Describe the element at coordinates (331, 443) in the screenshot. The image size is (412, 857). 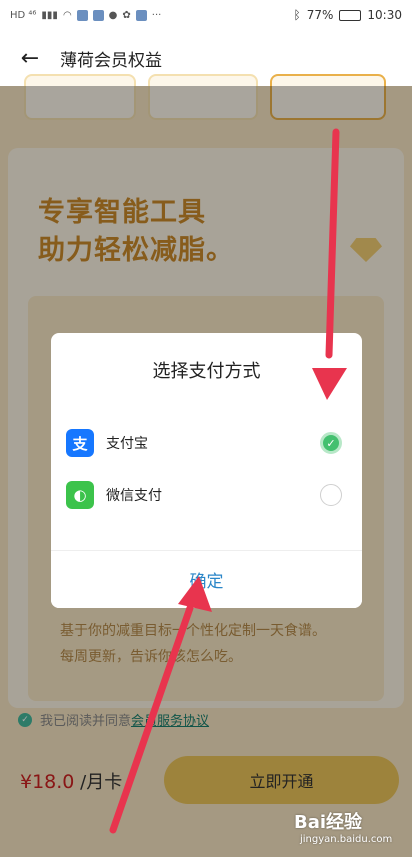
I see `radio-checked-icon: ✓` at that location.